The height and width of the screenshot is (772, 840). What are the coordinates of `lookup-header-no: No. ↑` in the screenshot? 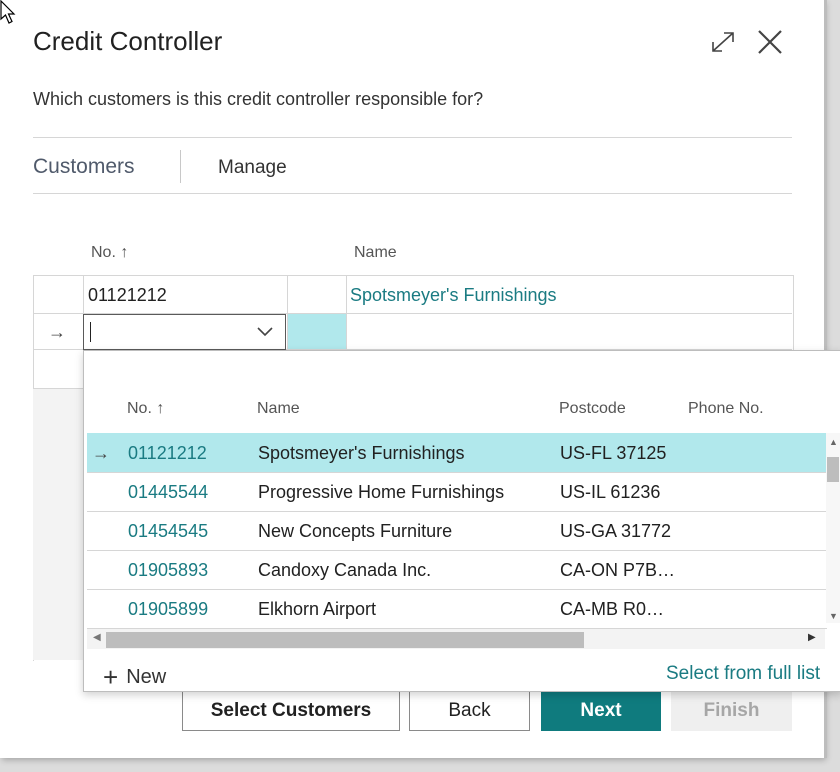 It's located at (145, 409).